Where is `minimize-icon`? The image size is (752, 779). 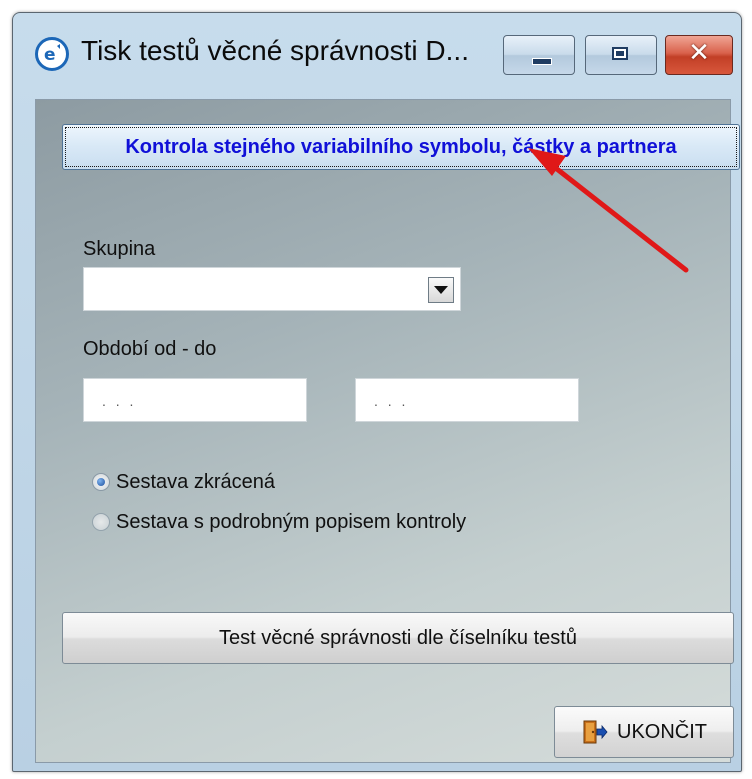 minimize-icon is located at coordinates (542, 61).